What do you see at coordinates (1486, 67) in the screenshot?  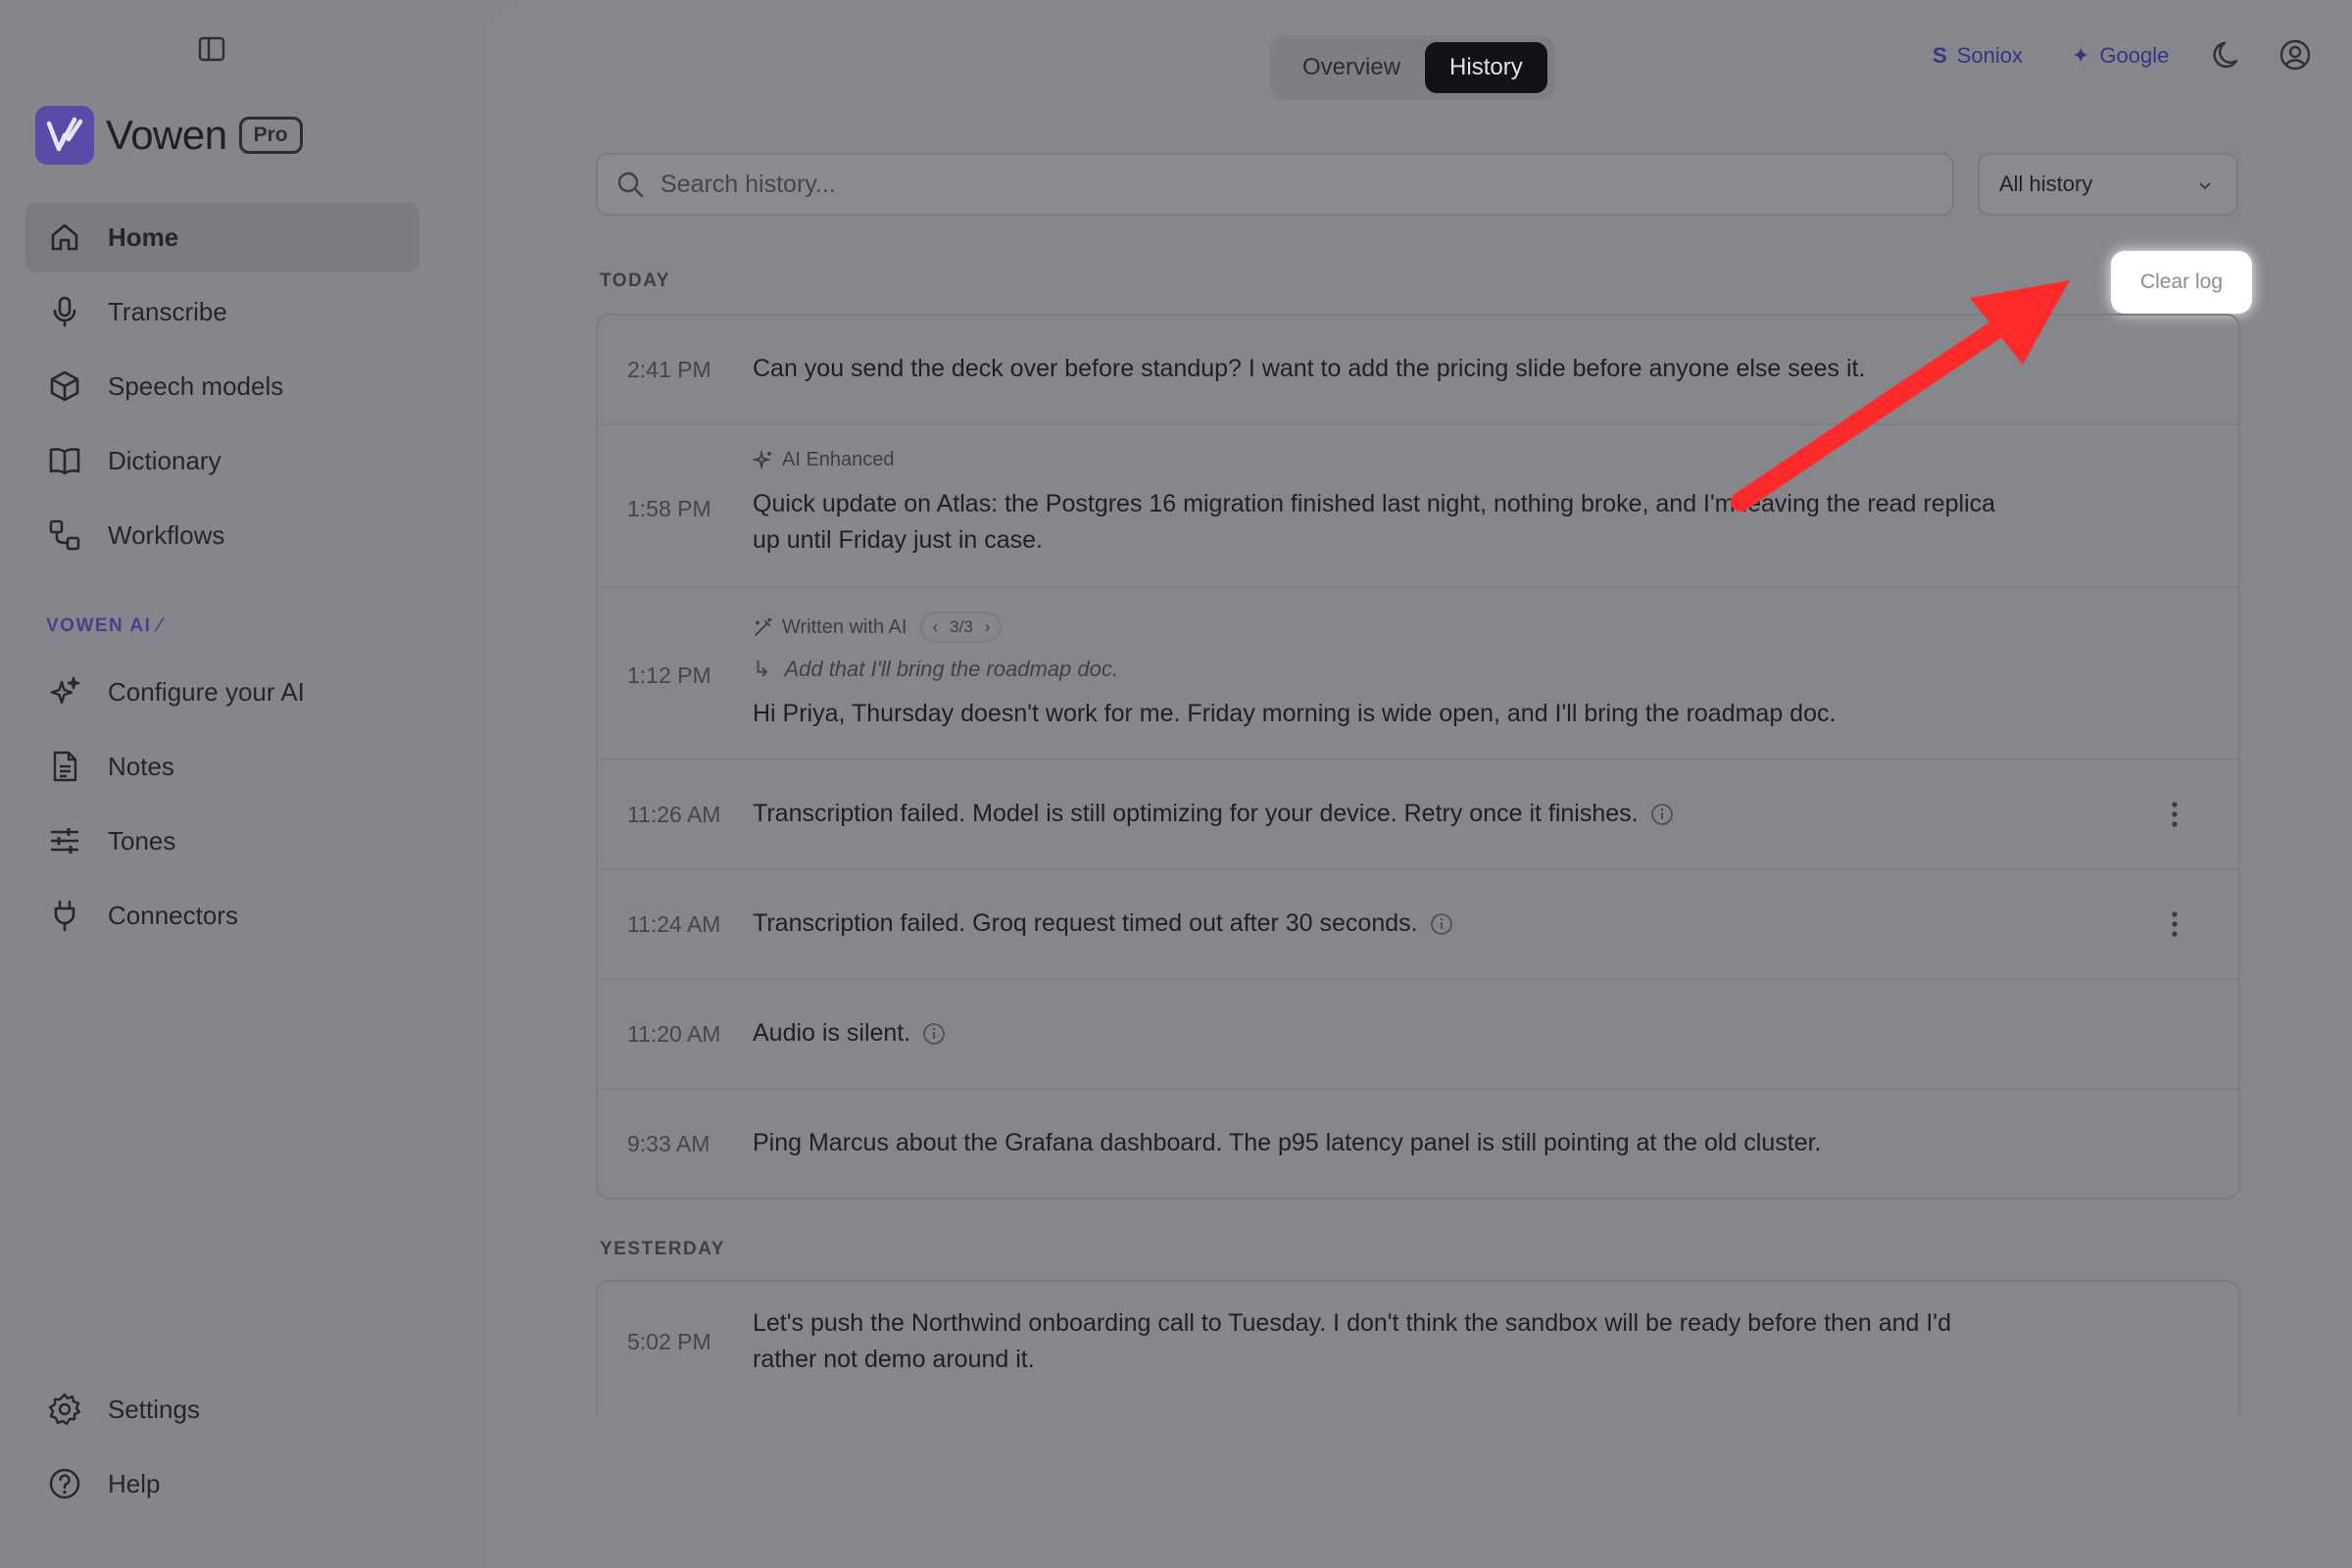 I see `tab-history: History` at bounding box center [1486, 67].